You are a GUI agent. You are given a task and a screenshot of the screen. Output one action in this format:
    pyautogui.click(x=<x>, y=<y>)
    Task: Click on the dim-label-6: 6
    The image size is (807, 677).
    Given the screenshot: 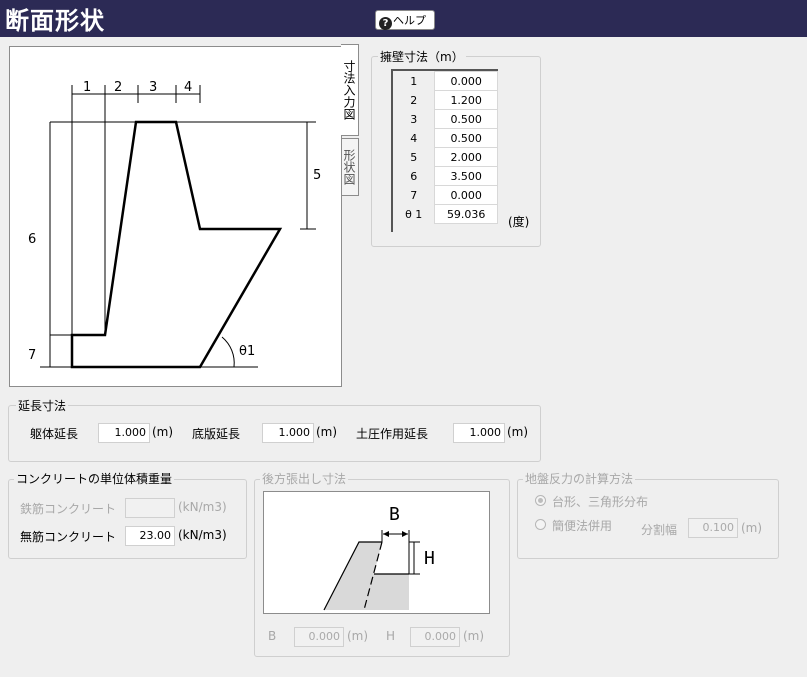 What is the action you would take?
    pyautogui.click(x=32, y=239)
    